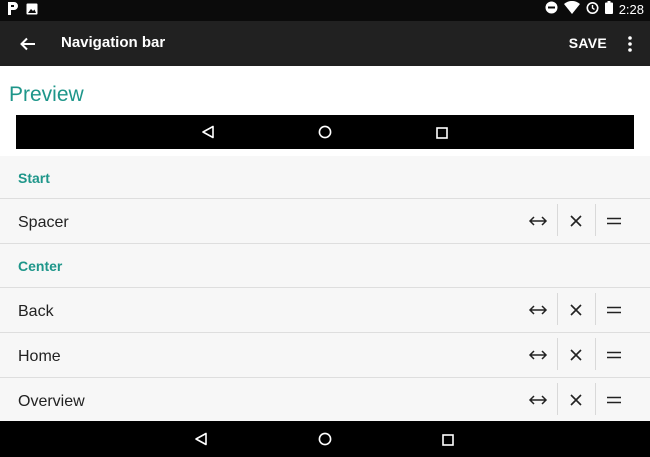  Describe the element at coordinates (630, 44) in the screenshot. I see `more-options-icon` at that location.